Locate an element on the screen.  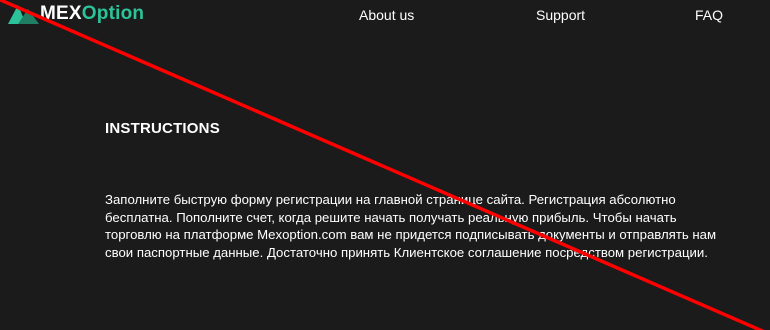
brand-name-part2: Option is located at coordinates (113, 13).